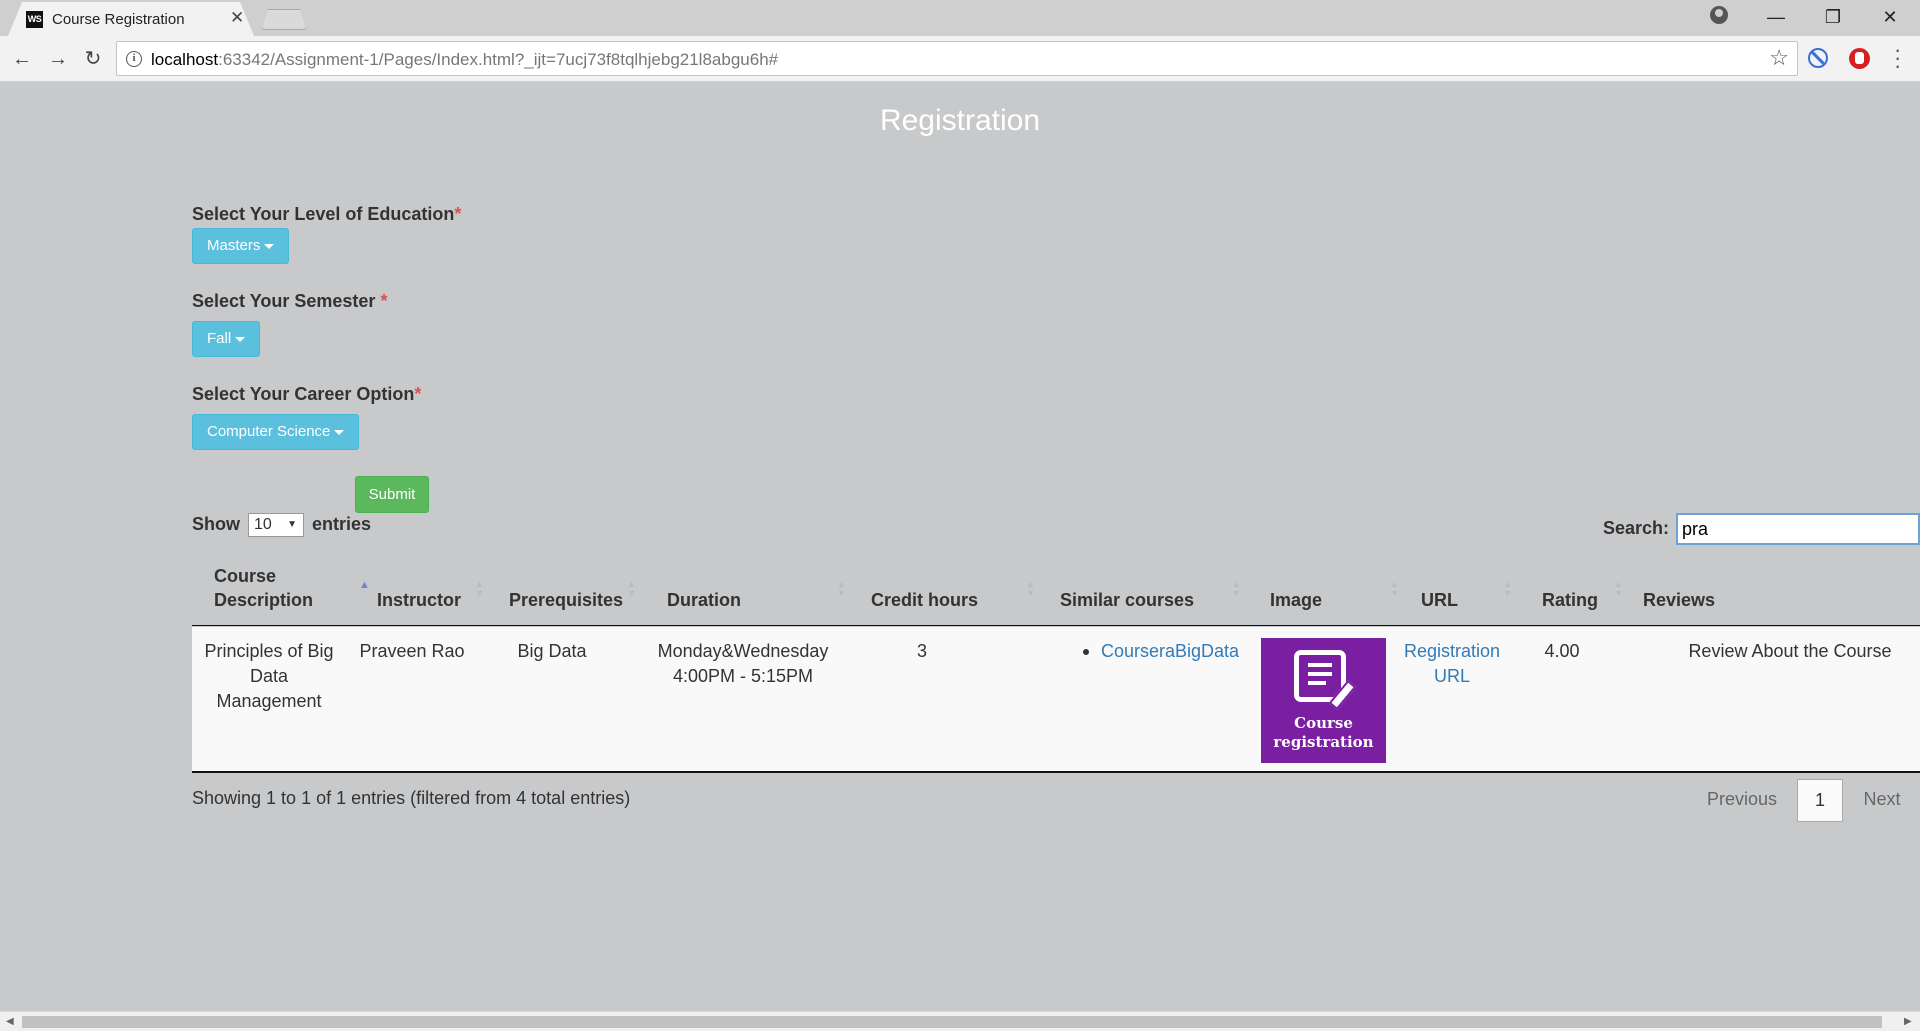 Image resolution: width=1920 pixels, height=1031 pixels. What do you see at coordinates (10, 1022) in the screenshot?
I see `scroll-left-icon: ◀` at bounding box center [10, 1022].